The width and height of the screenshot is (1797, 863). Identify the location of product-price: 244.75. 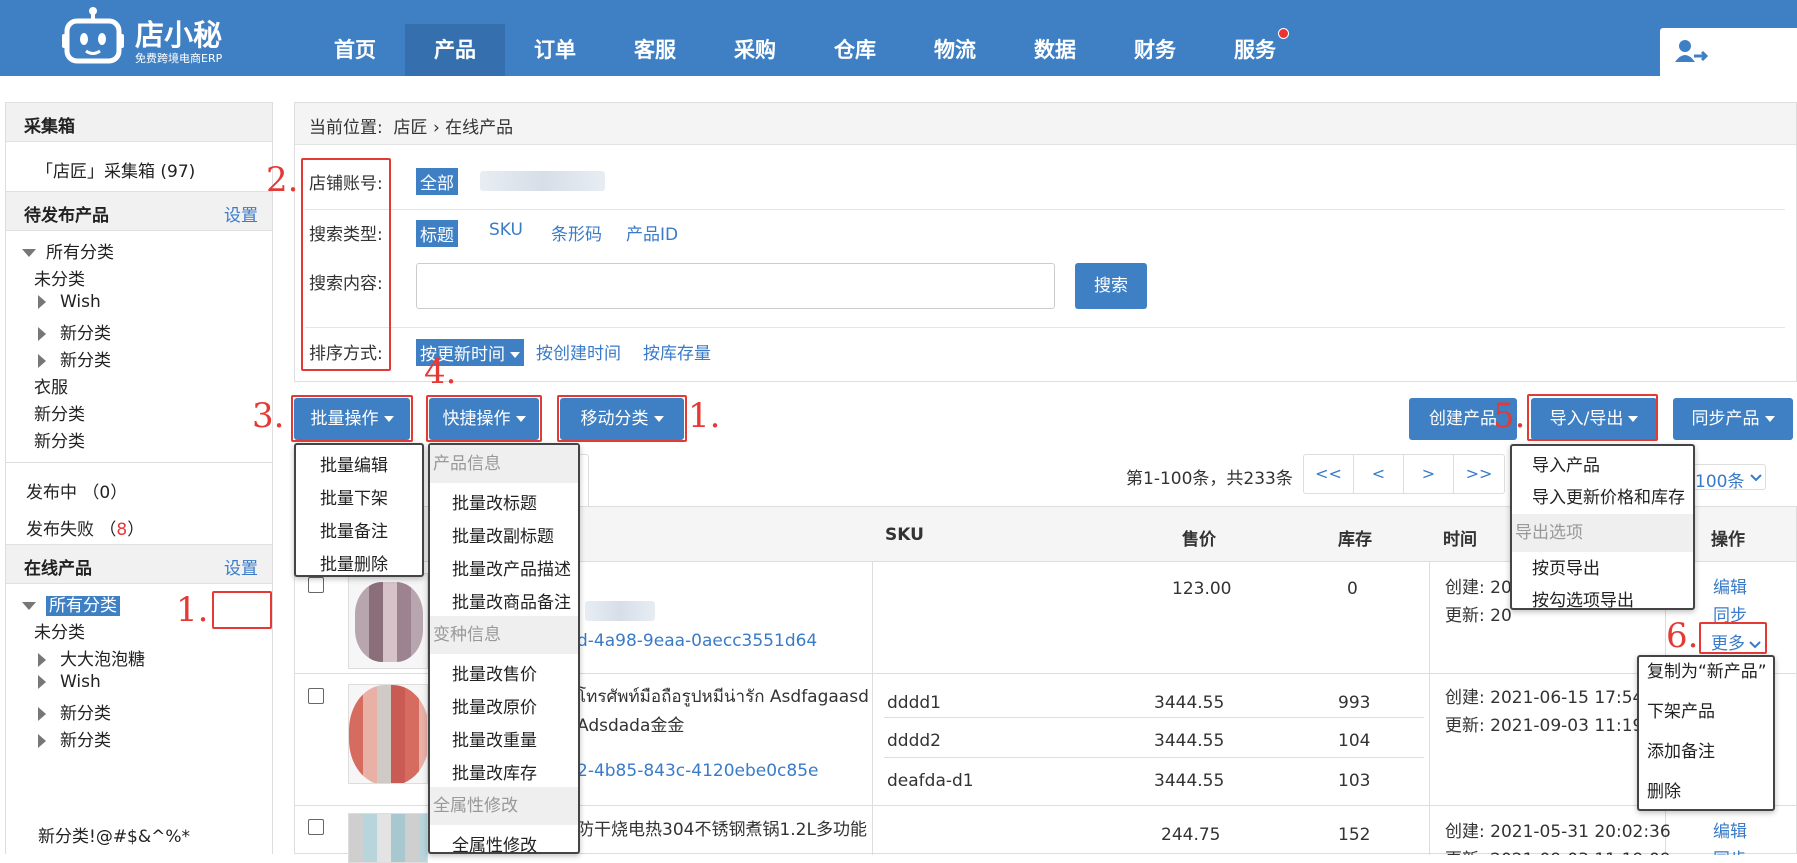
(1191, 835).